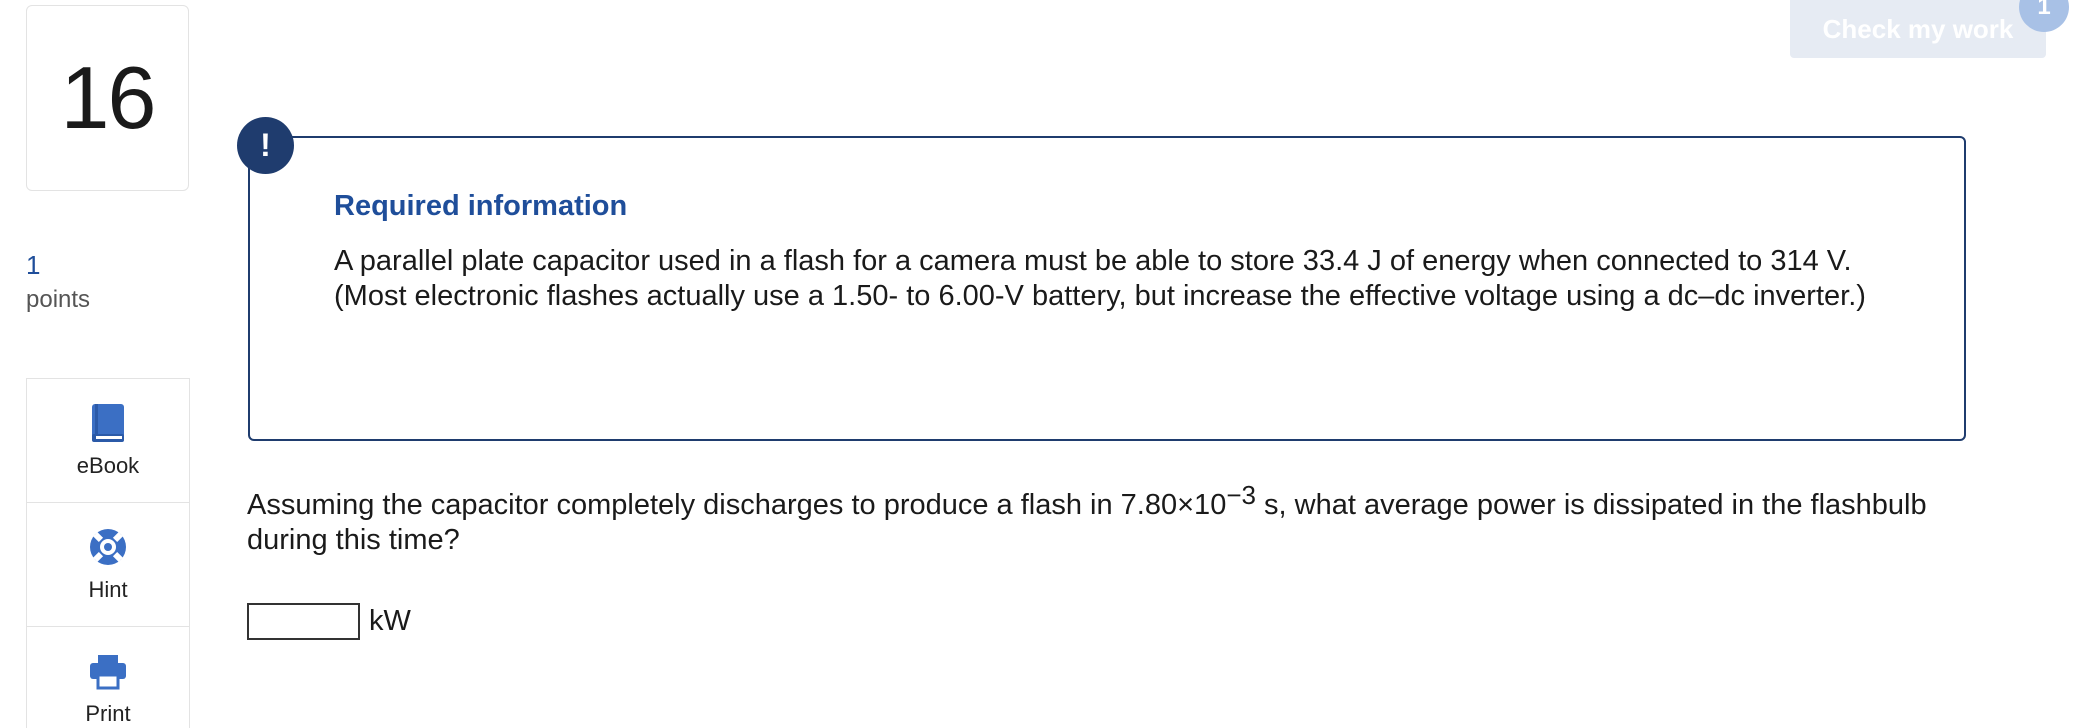 Image resolution: width=2100 pixels, height=728 pixels. I want to click on lifebuoy-icon, so click(108, 547).